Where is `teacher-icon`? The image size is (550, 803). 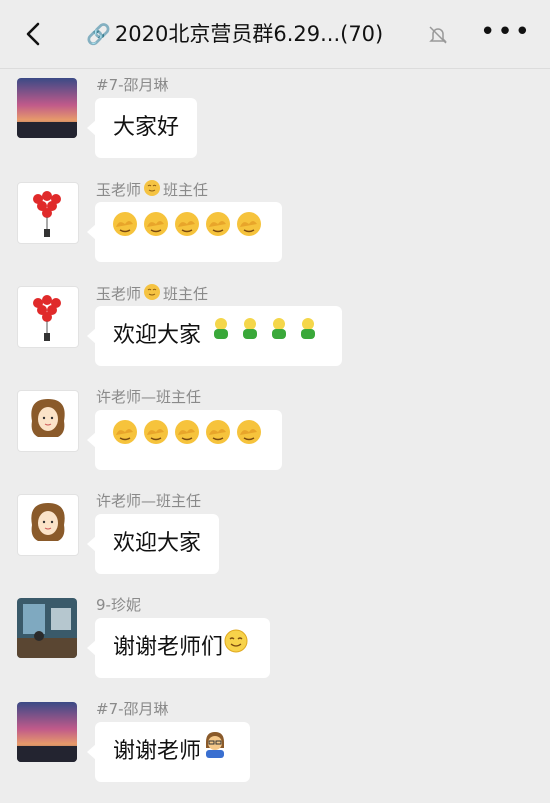
teacher-icon is located at coordinates (215, 752).